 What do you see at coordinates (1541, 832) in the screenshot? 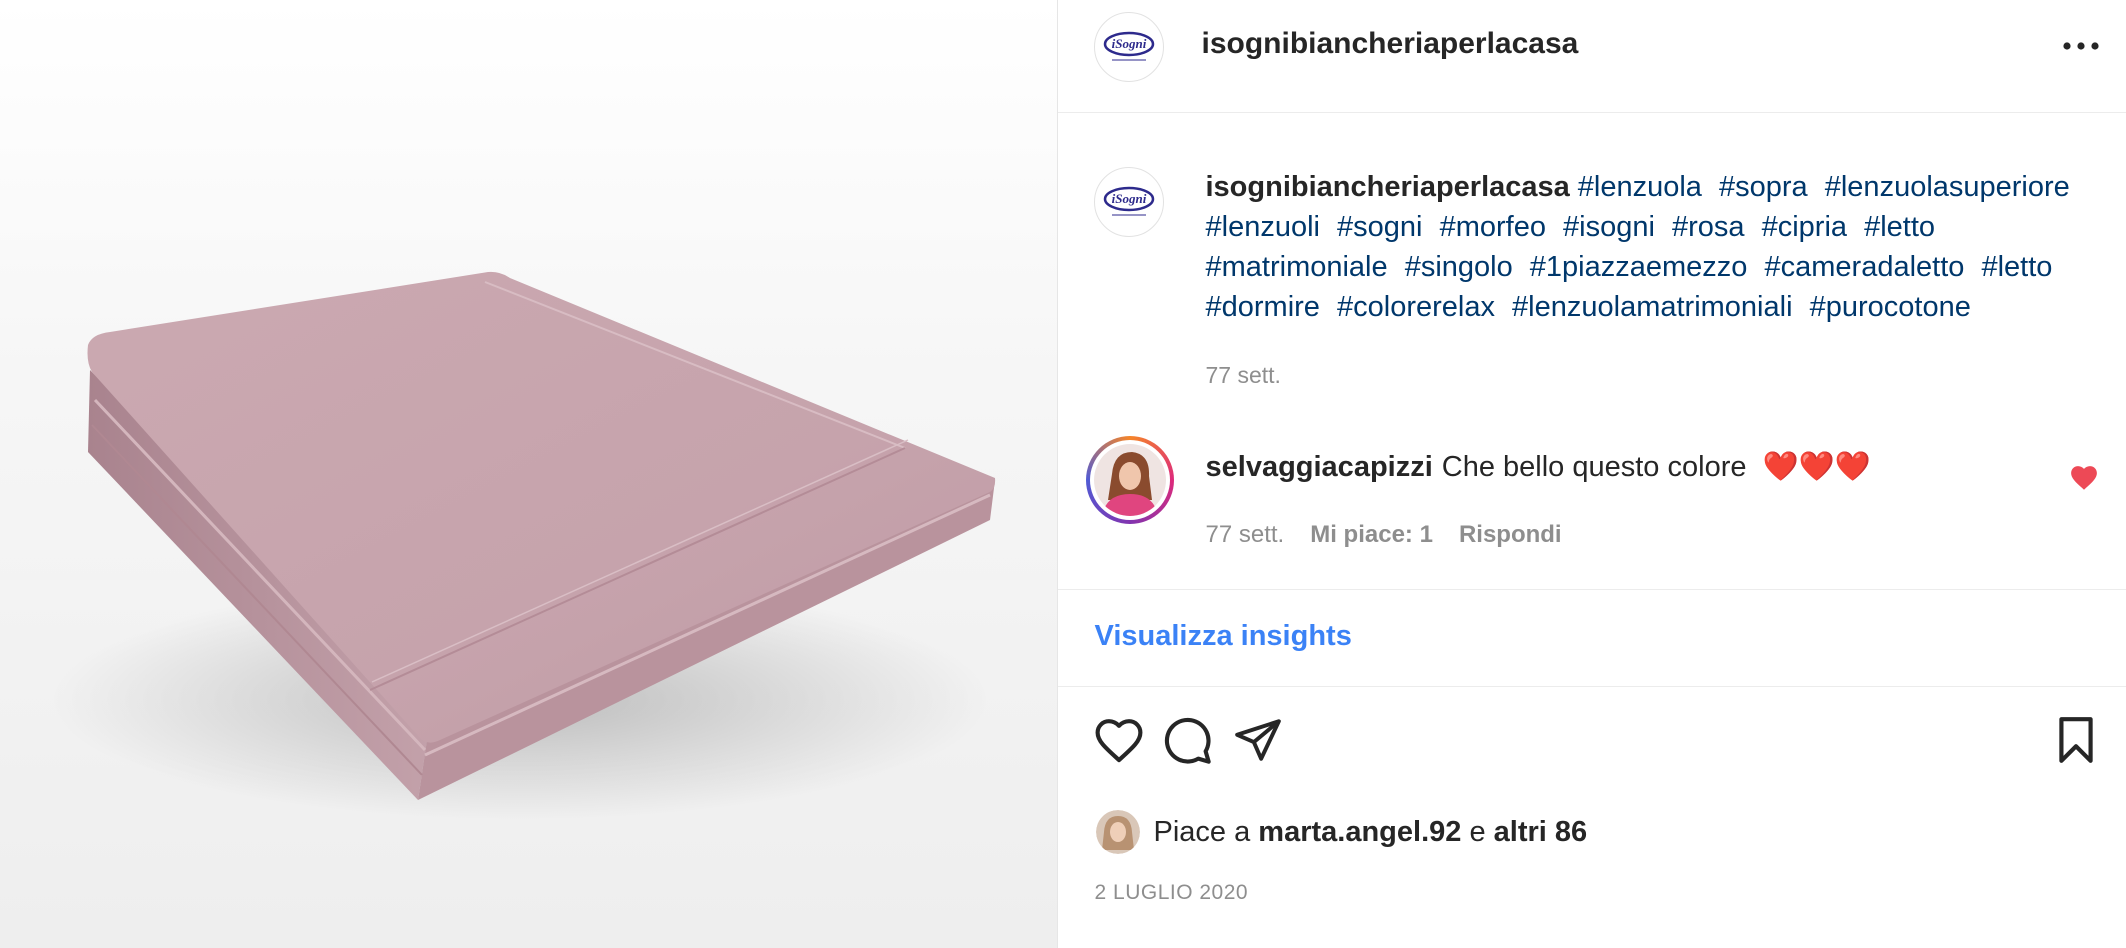
I see `other-likers-link: altri 86` at bounding box center [1541, 832].